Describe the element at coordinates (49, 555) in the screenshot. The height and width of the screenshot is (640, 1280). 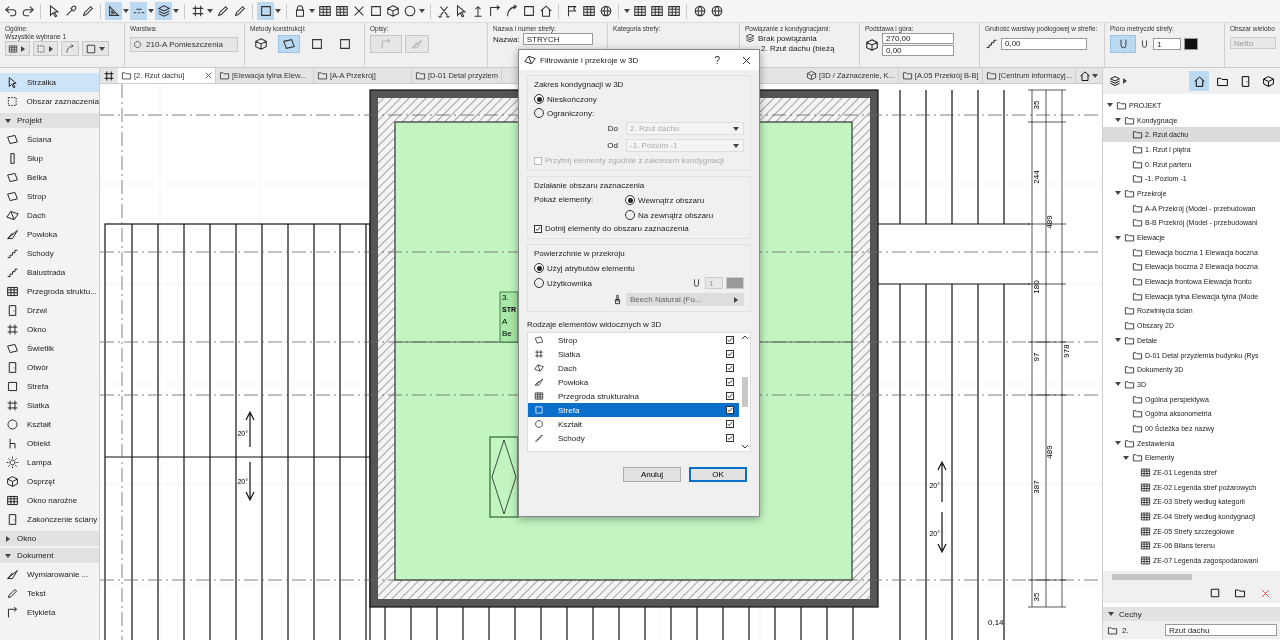
I see `tool-section-header: Dokument` at that location.